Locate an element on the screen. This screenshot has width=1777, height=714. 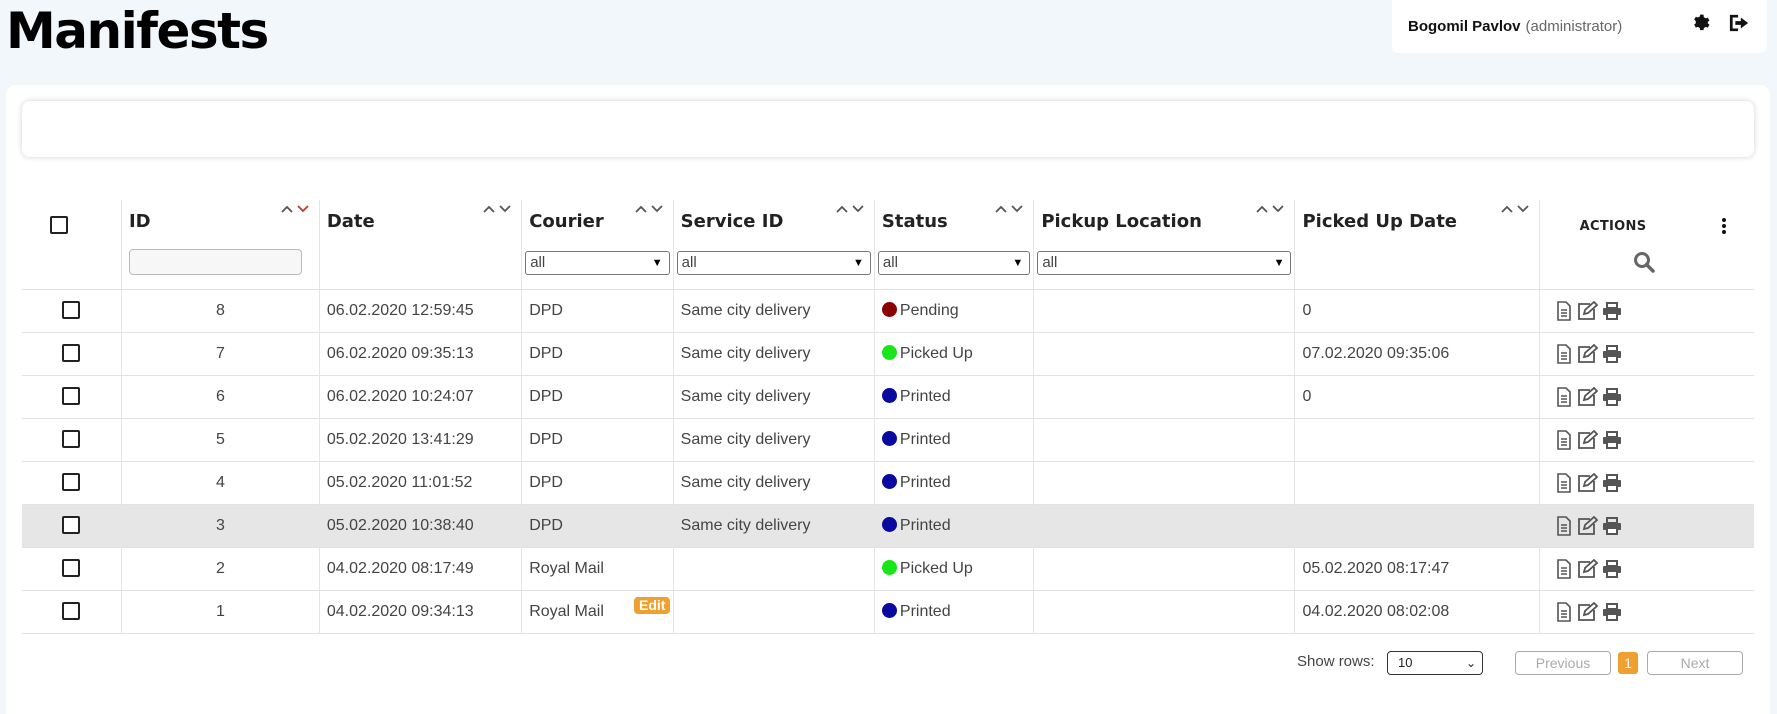
service-id-filter-select: all ▼ is located at coordinates (773, 263).